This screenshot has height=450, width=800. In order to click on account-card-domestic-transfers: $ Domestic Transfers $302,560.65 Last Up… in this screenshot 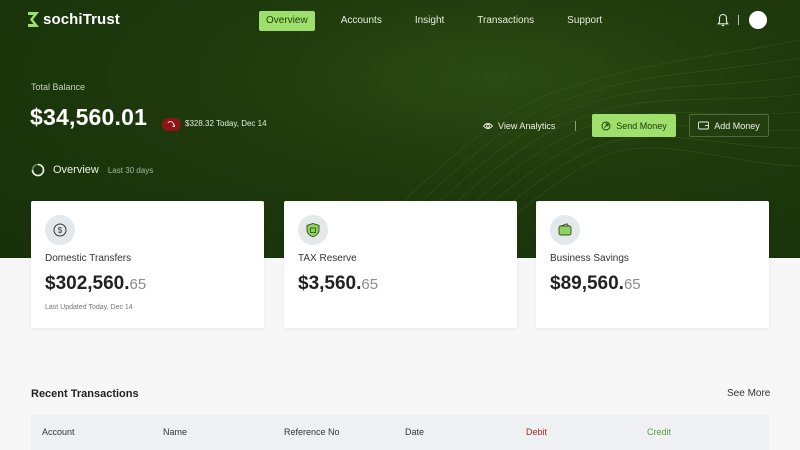, I will do `click(147, 264)`.